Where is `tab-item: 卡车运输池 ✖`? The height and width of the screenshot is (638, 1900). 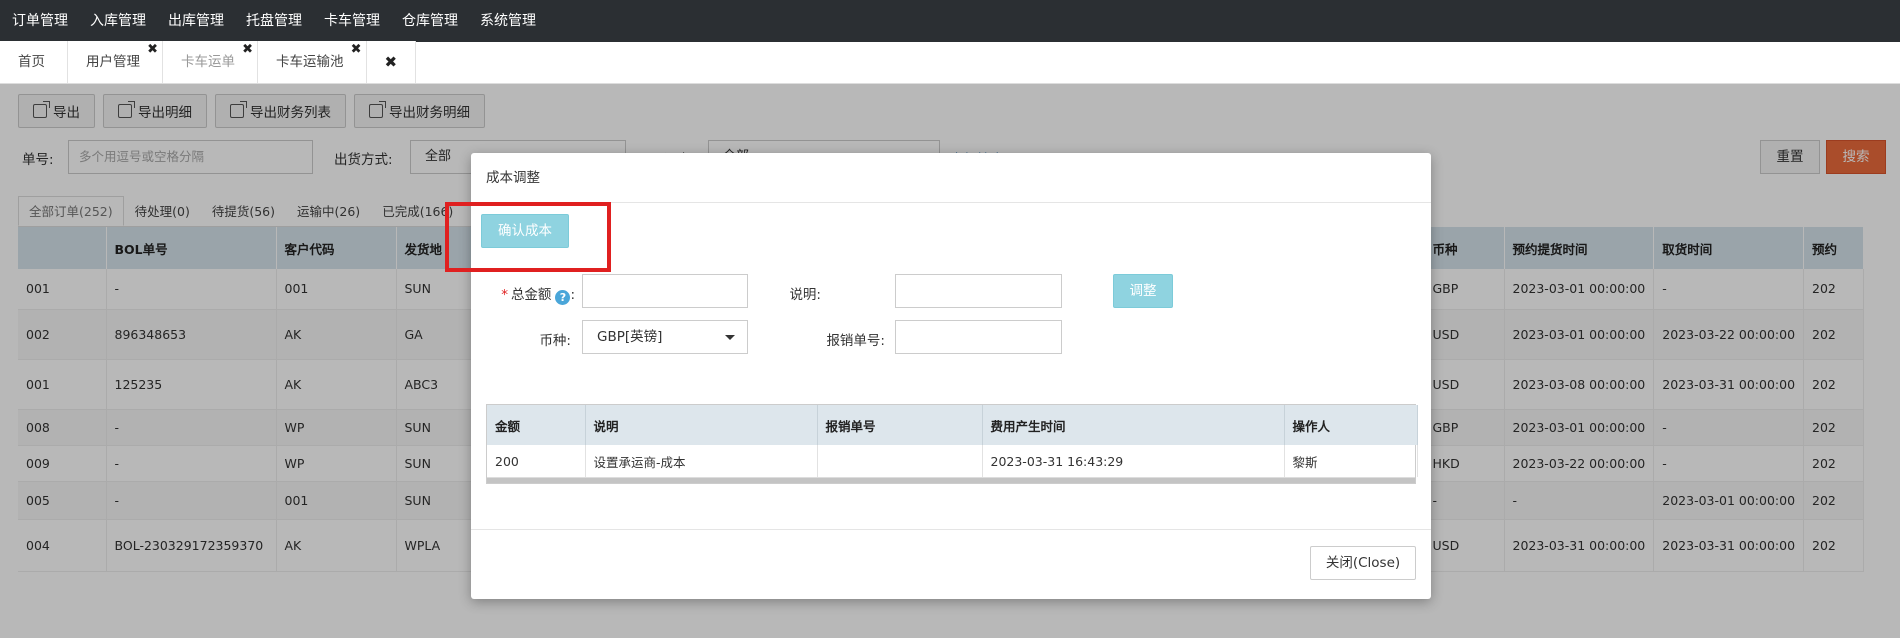
tab-item: 卡车运输池 ✖ is located at coordinates (312, 62).